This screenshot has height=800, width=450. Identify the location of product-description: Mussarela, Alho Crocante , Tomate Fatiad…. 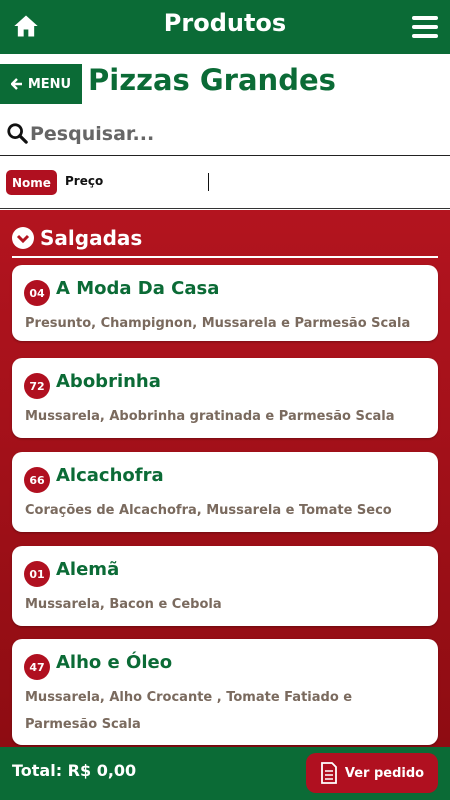
(189, 711).